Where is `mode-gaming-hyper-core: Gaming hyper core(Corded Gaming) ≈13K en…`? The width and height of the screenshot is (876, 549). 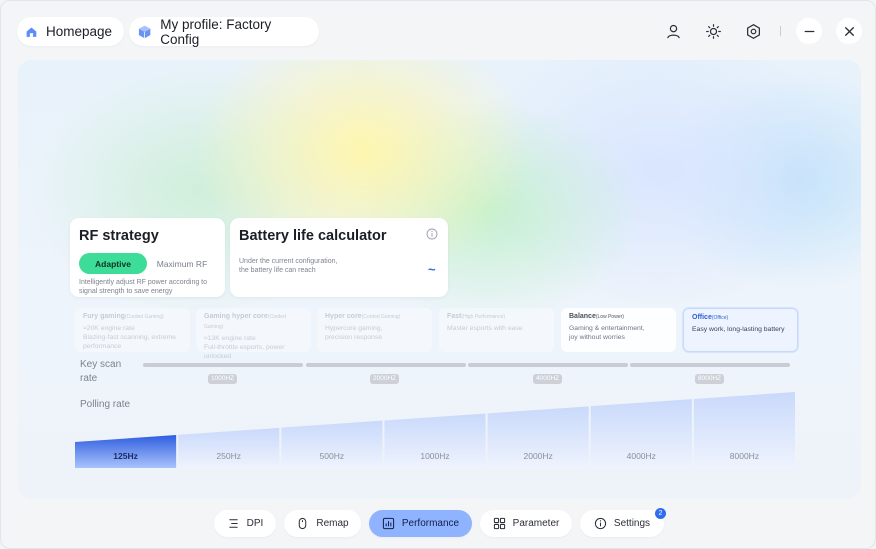
mode-gaming-hyper-core: Gaming hyper core(Corded Gaming) ≈13K en… is located at coordinates (253, 334).